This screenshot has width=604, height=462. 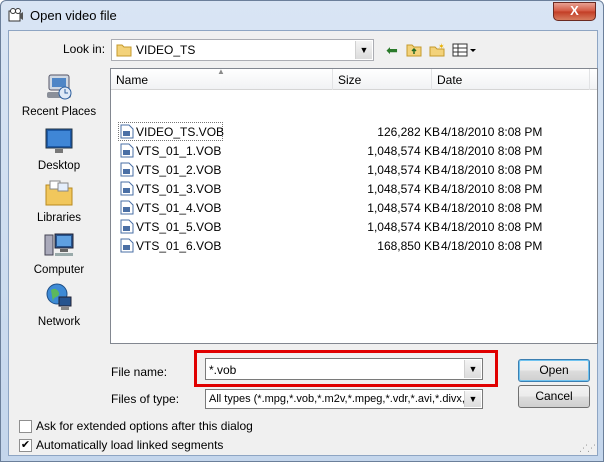 I want to click on file-name-value: *.vob, so click(x=223, y=370).